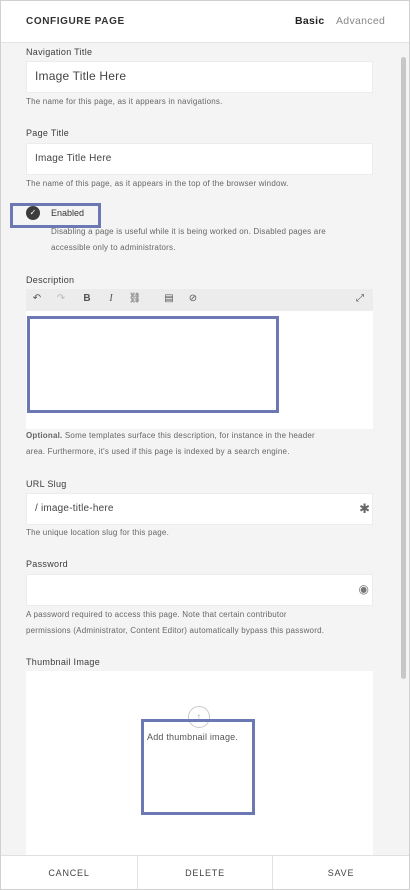 The width and height of the screenshot is (410, 890). Describe the element at coordinates (199, 509) in the screenshot. I see `url-slug-input: / image-title-here ✱` at that location.